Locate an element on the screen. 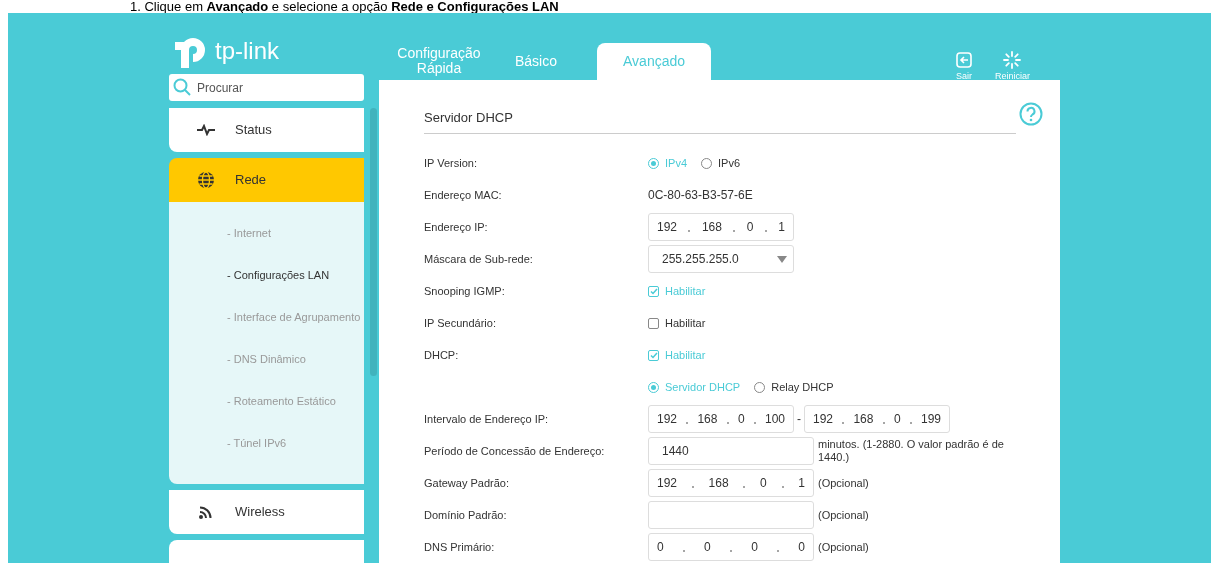 Image resolution: width=1211 pixels, height=563 pixels. field-label: DHCP: is located at coordinates (442, 355).